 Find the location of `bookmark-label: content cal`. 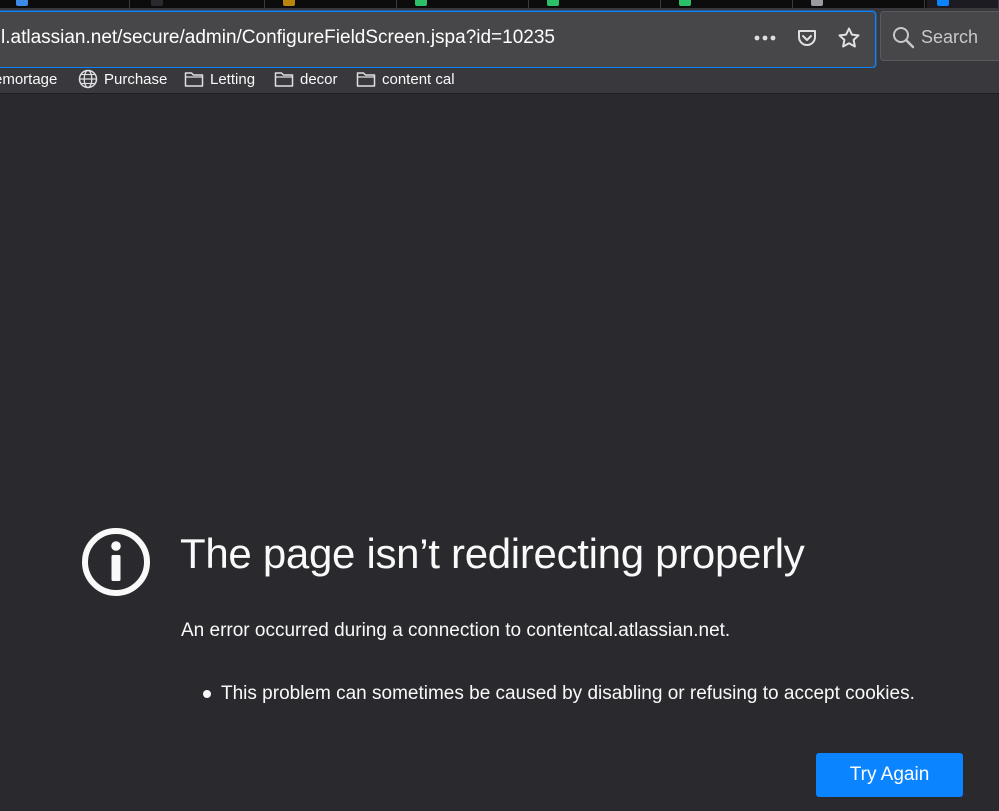

bookmark-label: content cal is located at coordinates (418, 79).